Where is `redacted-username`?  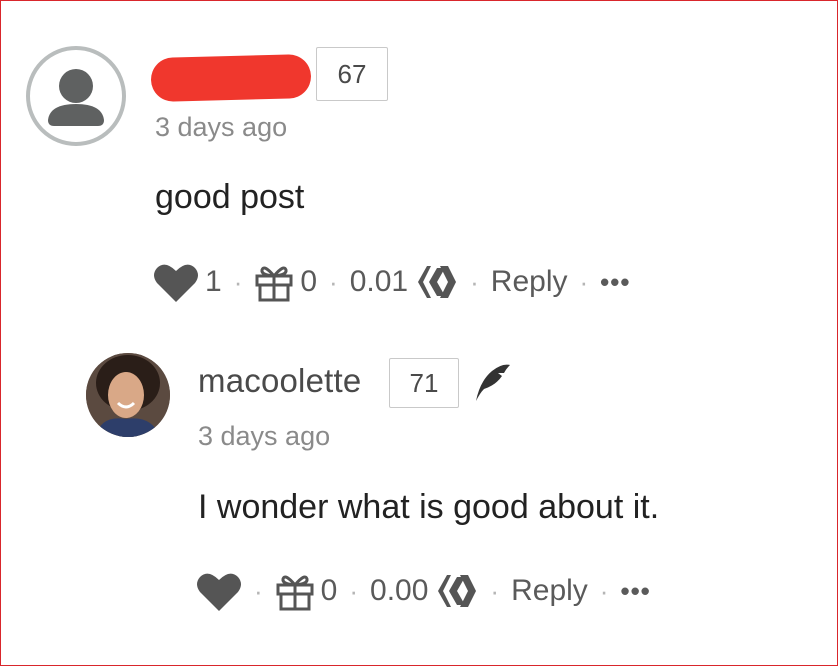 redacted-username is located at coordinates (231, 78).